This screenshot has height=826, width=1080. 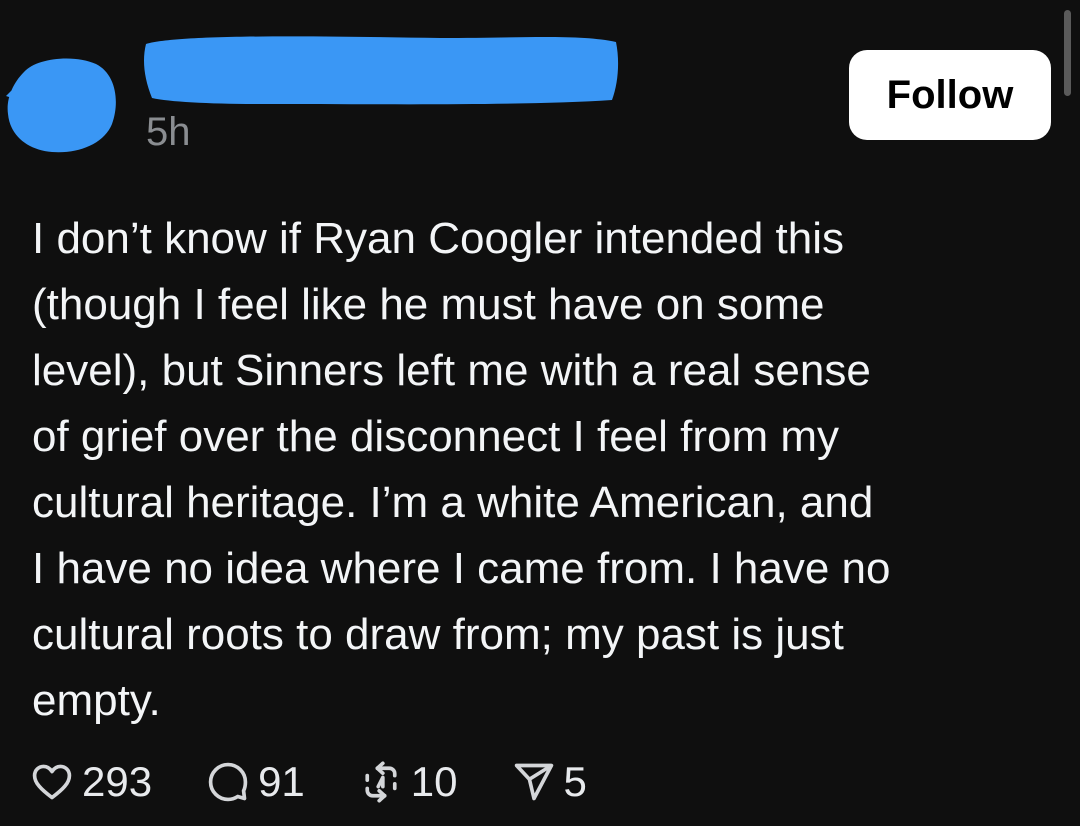 What do you see at coordinates (61, 104) in the screenshot?
I see `avatar` at bounding box center [61, 104].